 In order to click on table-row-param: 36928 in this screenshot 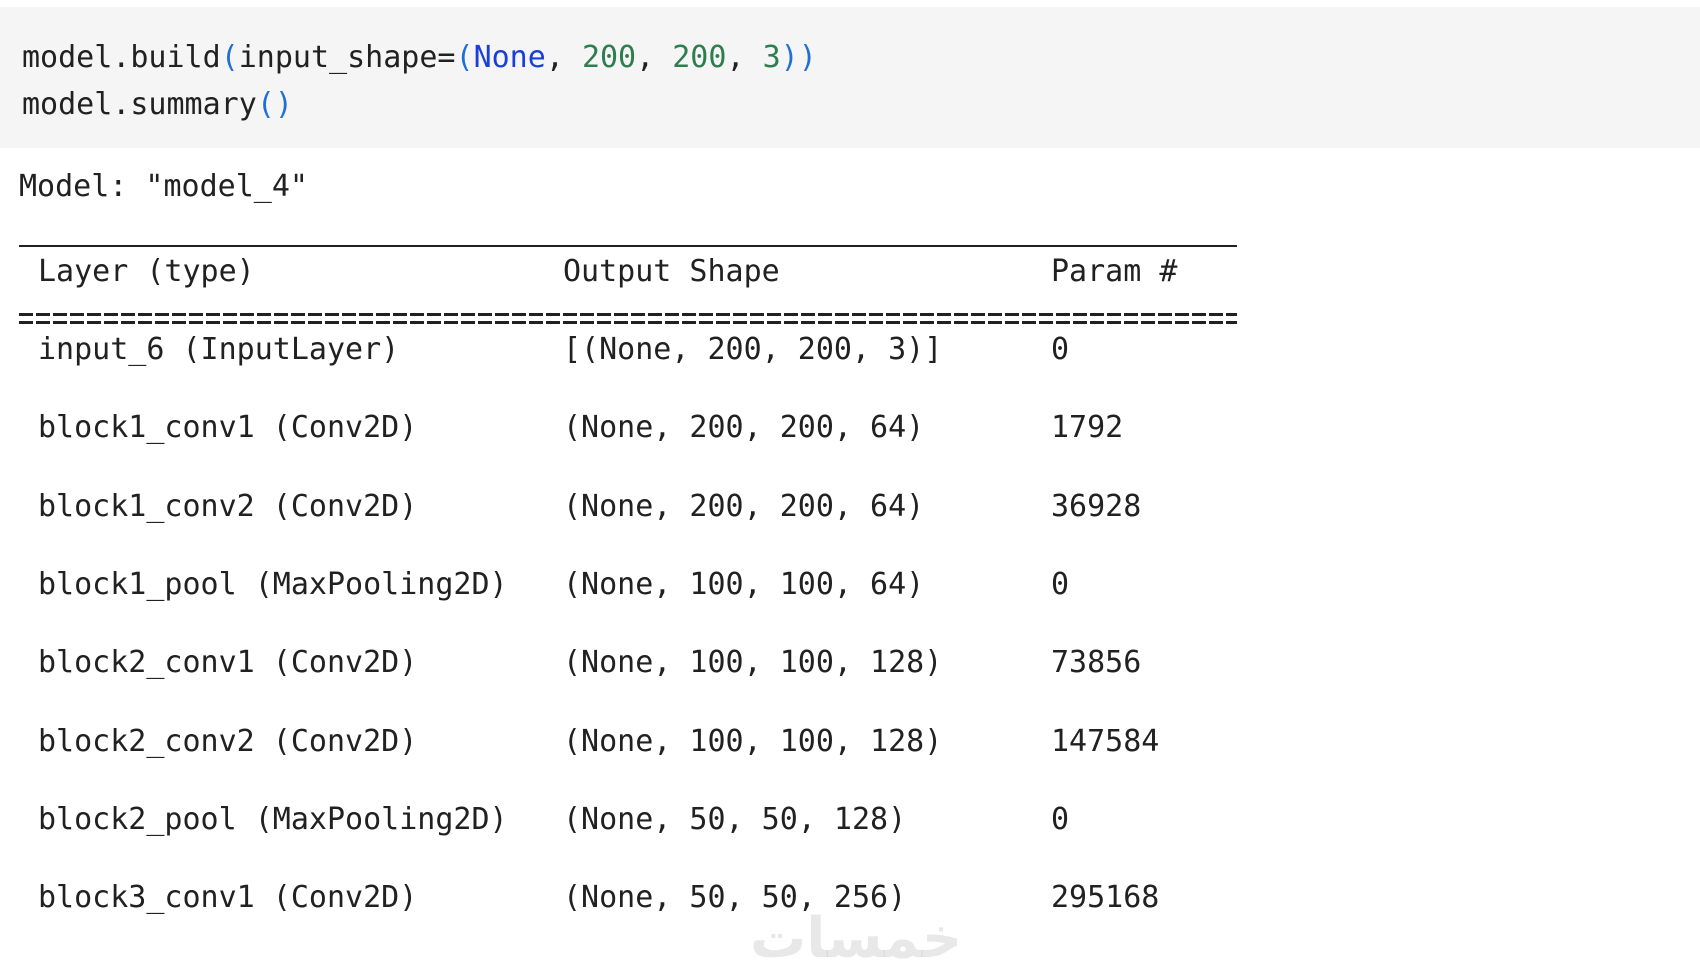, I will do `click(1096, 506)`.